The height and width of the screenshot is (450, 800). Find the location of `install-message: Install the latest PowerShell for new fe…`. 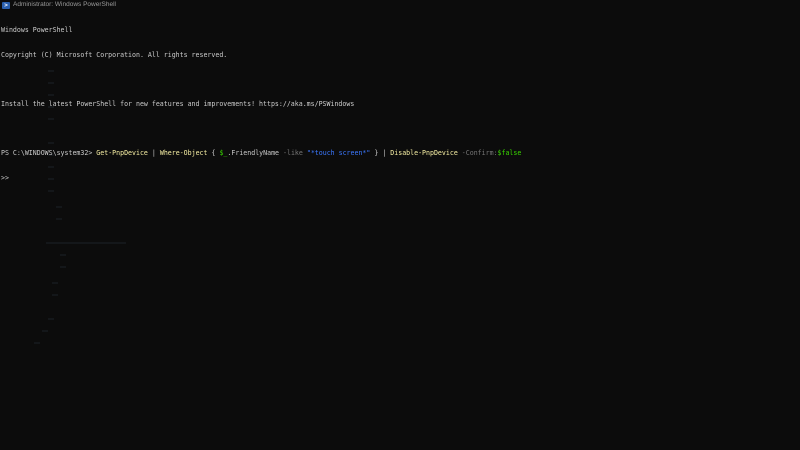

install-message: Install the latest PowerShell for new fe… is located at coordinates (178, 104).